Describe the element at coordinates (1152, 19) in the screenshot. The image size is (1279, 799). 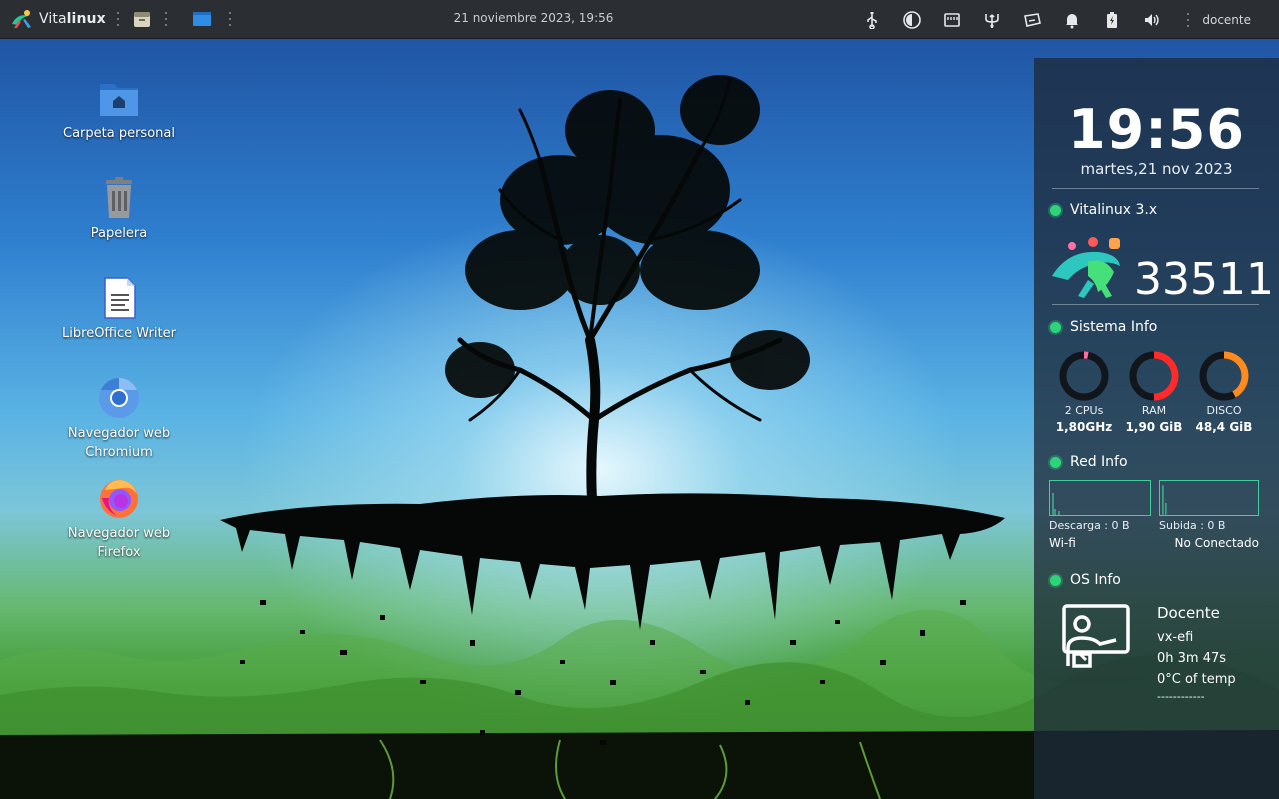
I see `volume-icon` at that location.